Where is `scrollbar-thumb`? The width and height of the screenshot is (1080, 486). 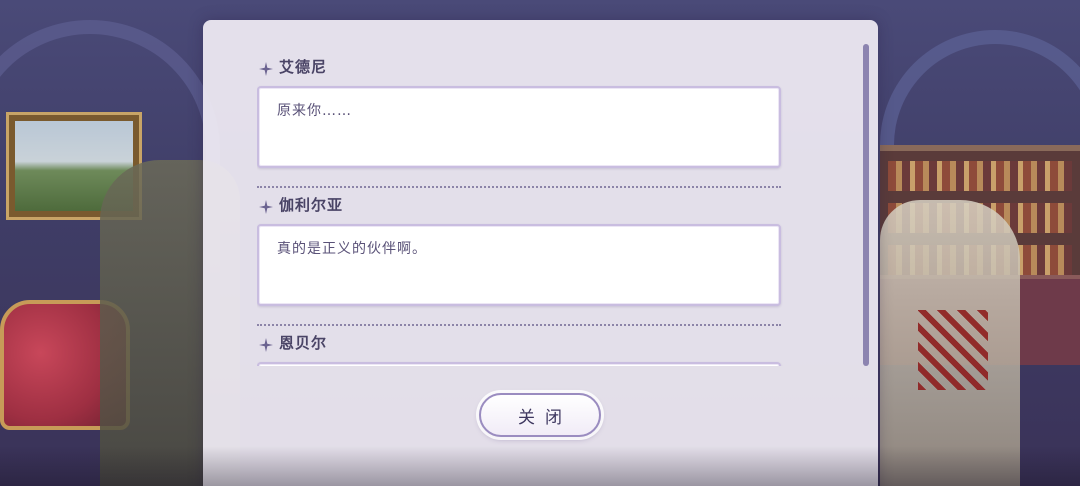 scrollbar-thumb is located at coordinates (866, 205).